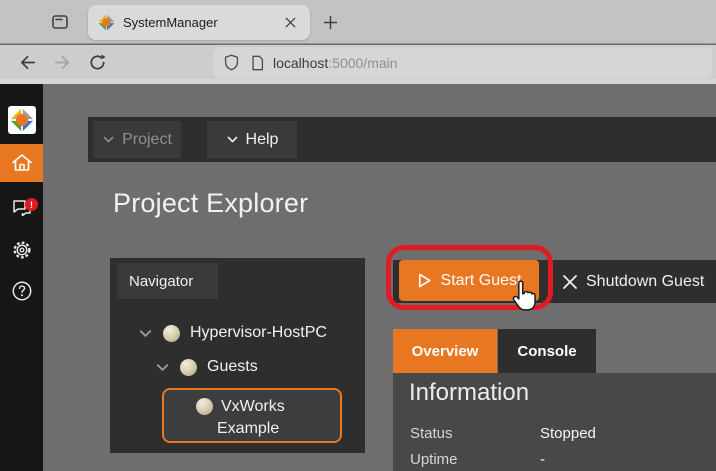 This screenshot has width=716, height=471. What do you see at coordinates (462, 62) in the screenshot?
I see `url-bar: localhost:5000/main` at bounding box center [462, 62].